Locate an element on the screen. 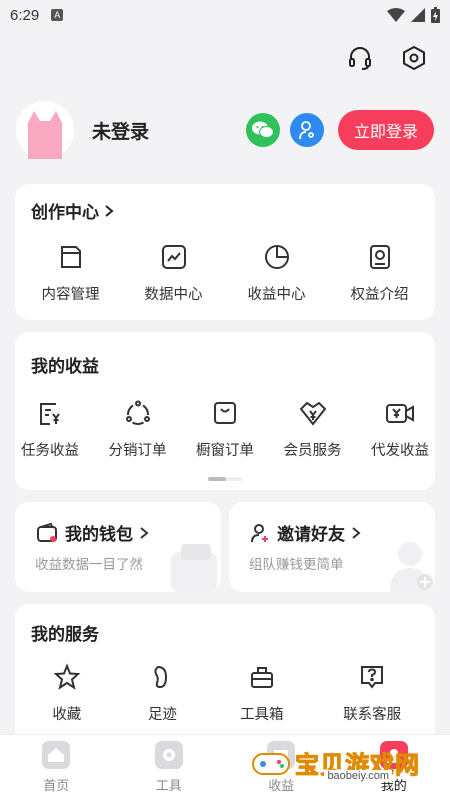 The width and height of the screenshot is (450, 800). status-time: 6:29 is located at coordinates (25, 15).